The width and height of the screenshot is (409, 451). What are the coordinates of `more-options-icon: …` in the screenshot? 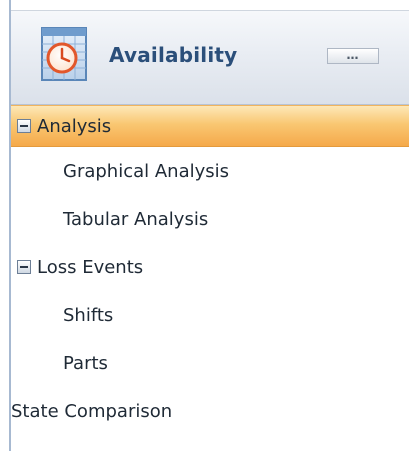 It's located at (353, 54).